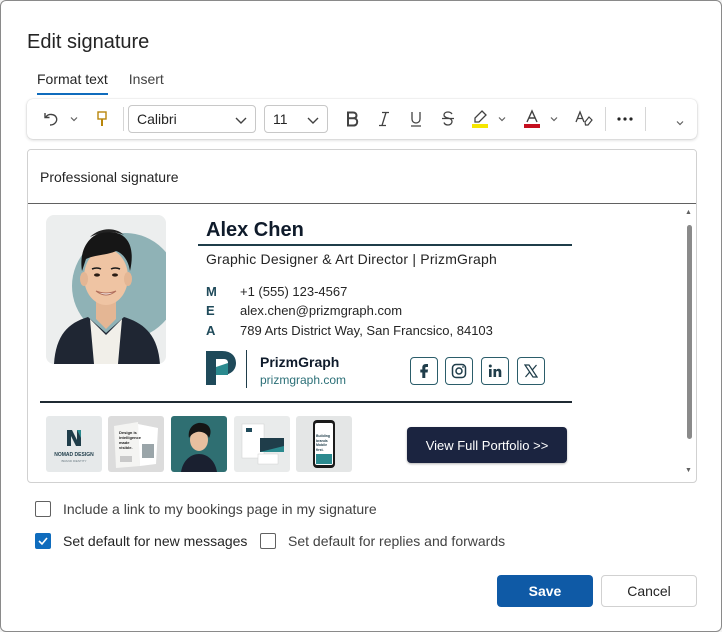  What do you see at coordinates (211, 291) in the screenshot?
I see `contact-label: M` at bounding box center [211, 291].